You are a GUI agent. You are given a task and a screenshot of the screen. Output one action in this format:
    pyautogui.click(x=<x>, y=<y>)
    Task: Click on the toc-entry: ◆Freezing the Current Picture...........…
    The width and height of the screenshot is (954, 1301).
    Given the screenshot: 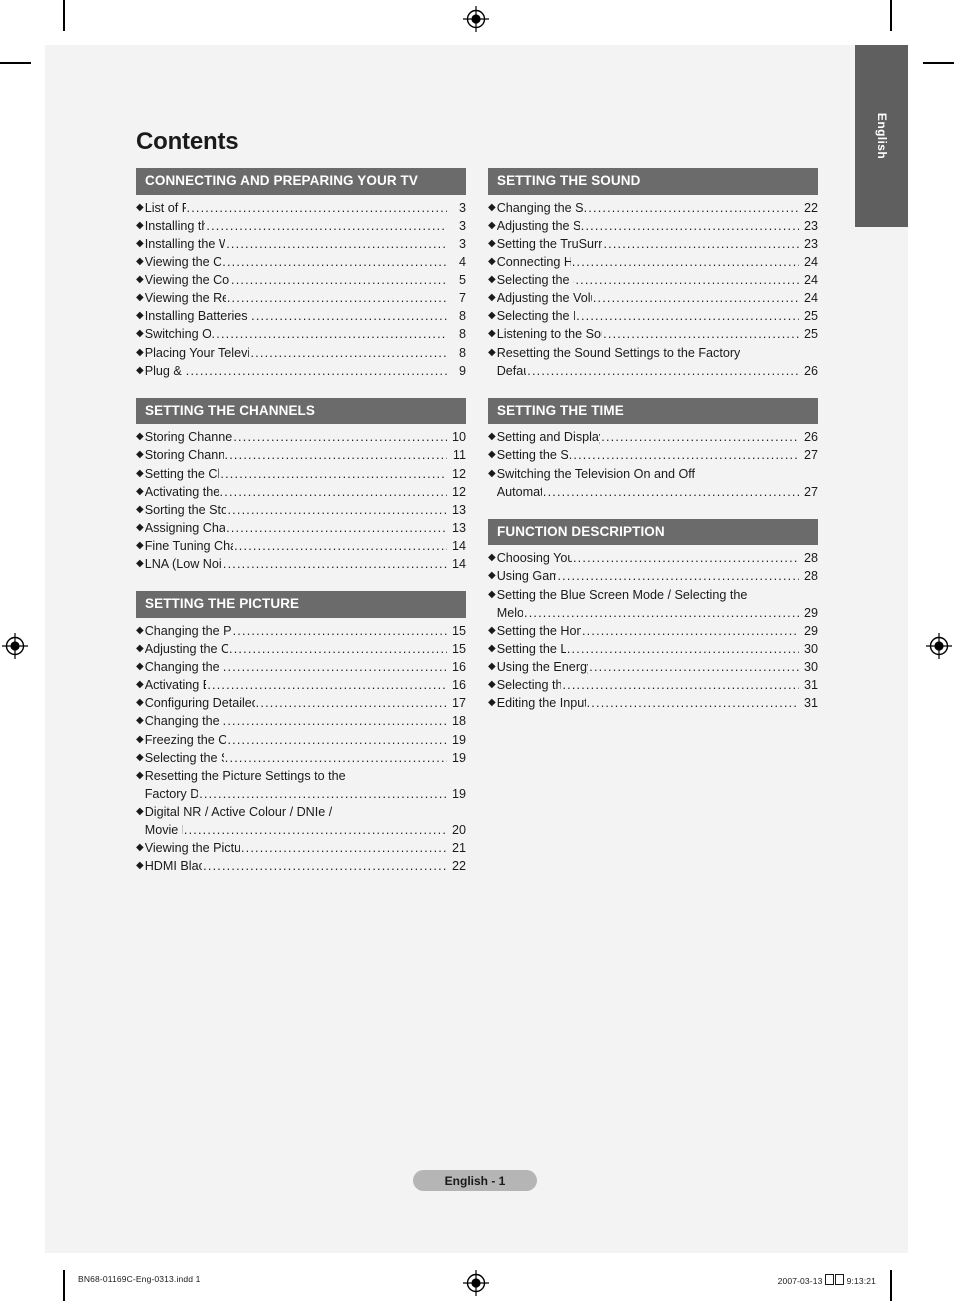 What is the action you would take?
    pyautogui.click(x=301, y=740)
    